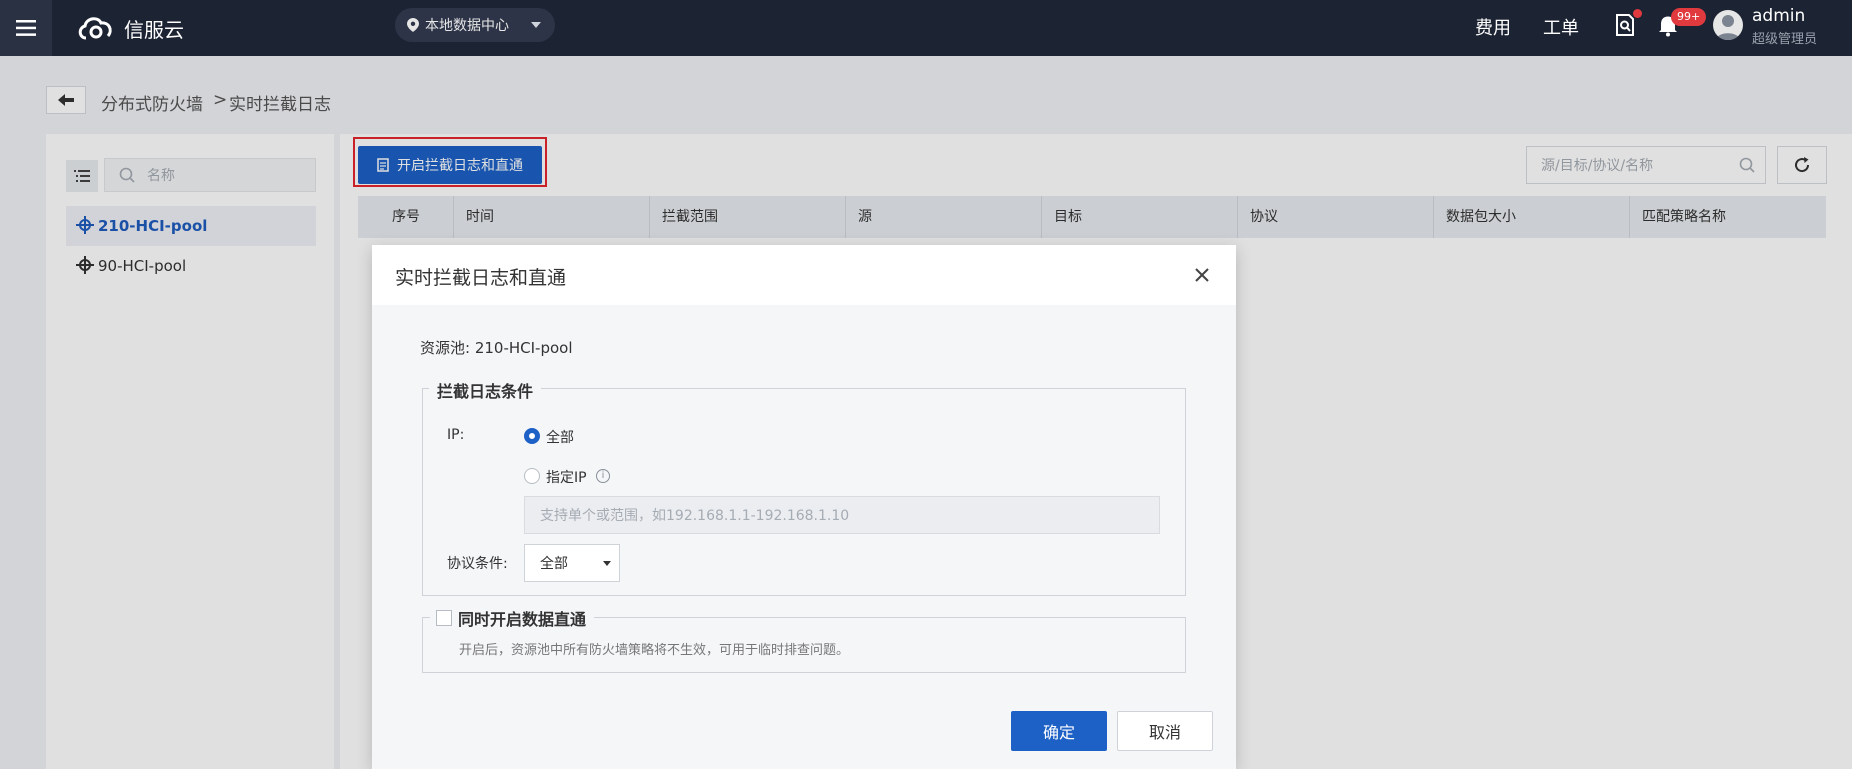  What do you see at coordinates (413, 25) in the screenshot?
I see `location-pin-icon` at bounding box center [413, 25].